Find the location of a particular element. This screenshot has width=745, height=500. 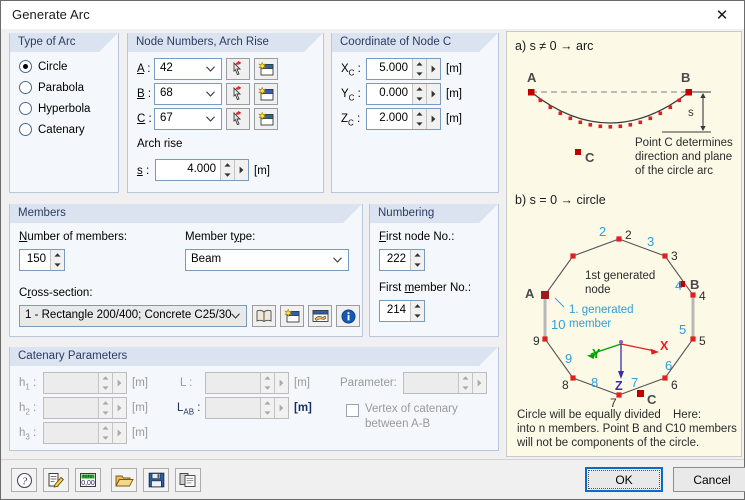

field-zc-value: 2.000 is located at coordinates (389, 119).